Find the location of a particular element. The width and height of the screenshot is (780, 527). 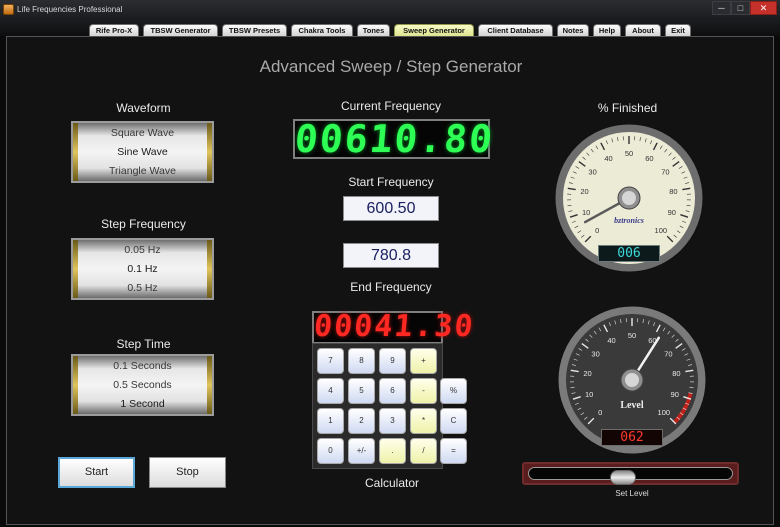

close-button: ✕ is located at coordinates (763, 8).